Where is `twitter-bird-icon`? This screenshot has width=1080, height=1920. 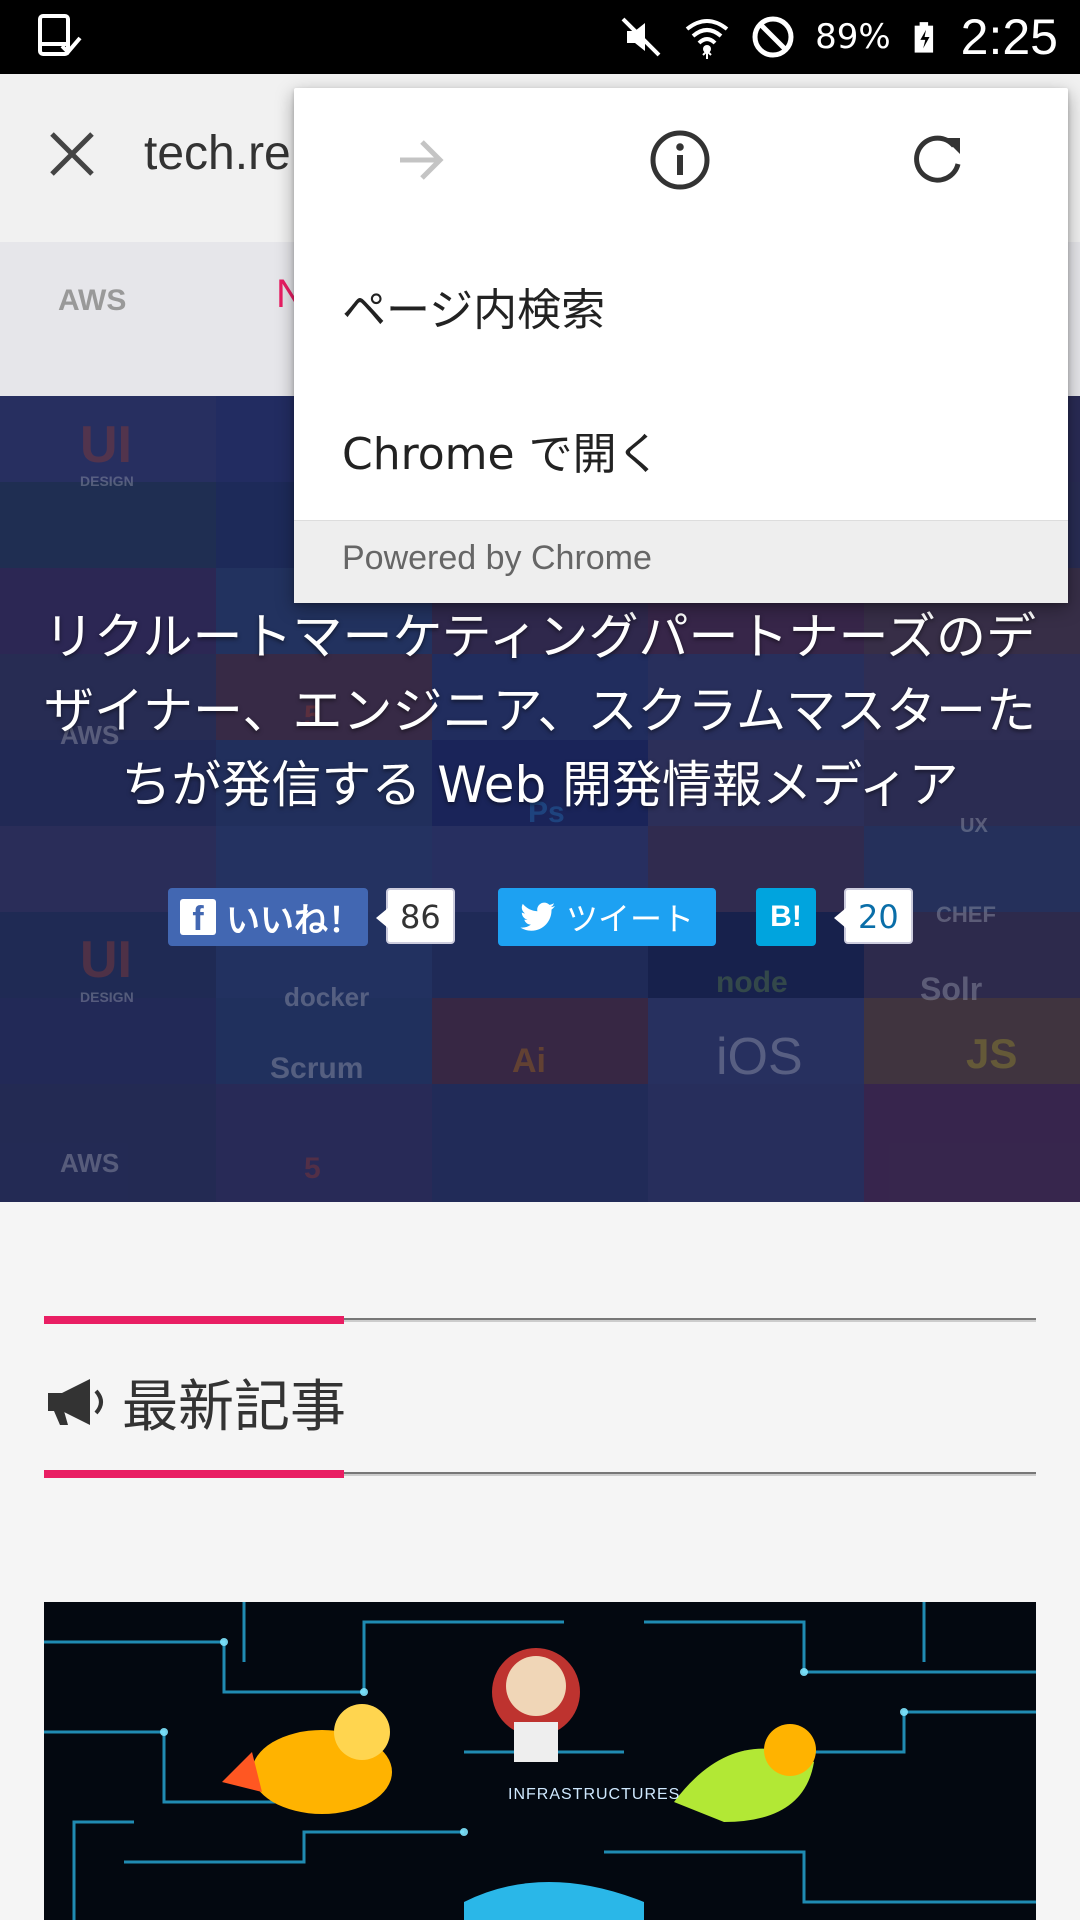
twitter-bird-icon is located at coordinates (538, 916).